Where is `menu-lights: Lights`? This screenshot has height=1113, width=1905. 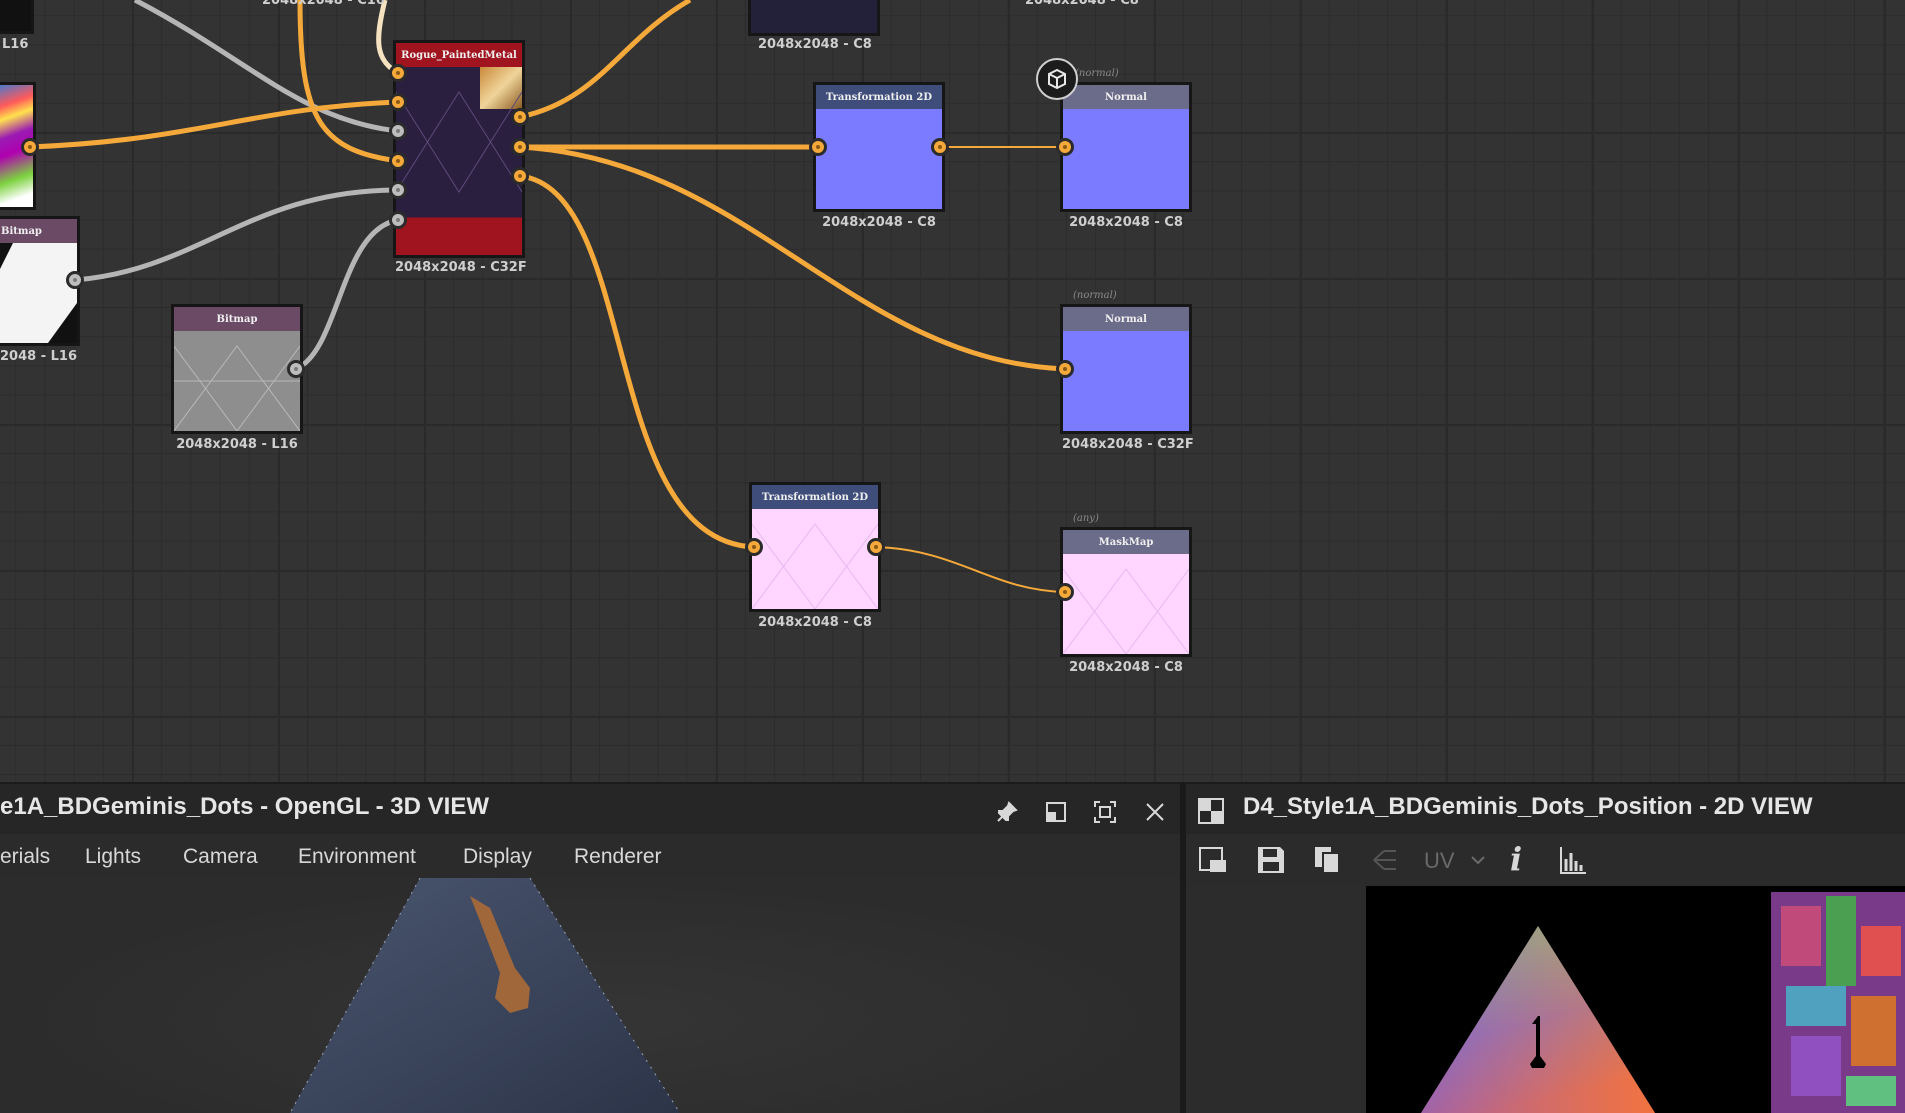
menu-lights: Lights is located at coordinates (113, 857).